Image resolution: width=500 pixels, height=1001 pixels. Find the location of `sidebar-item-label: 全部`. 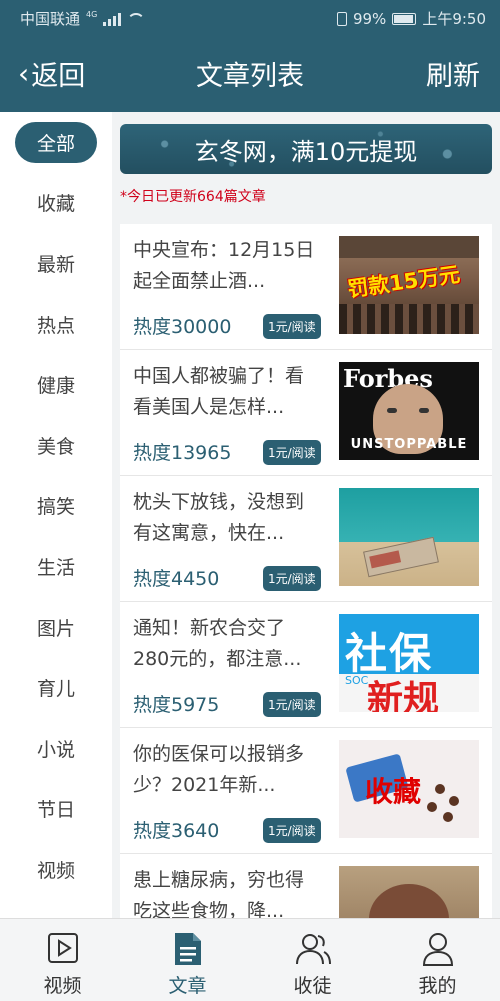

sidebar-item-label: 全部 is located at coordinates (55, 142).